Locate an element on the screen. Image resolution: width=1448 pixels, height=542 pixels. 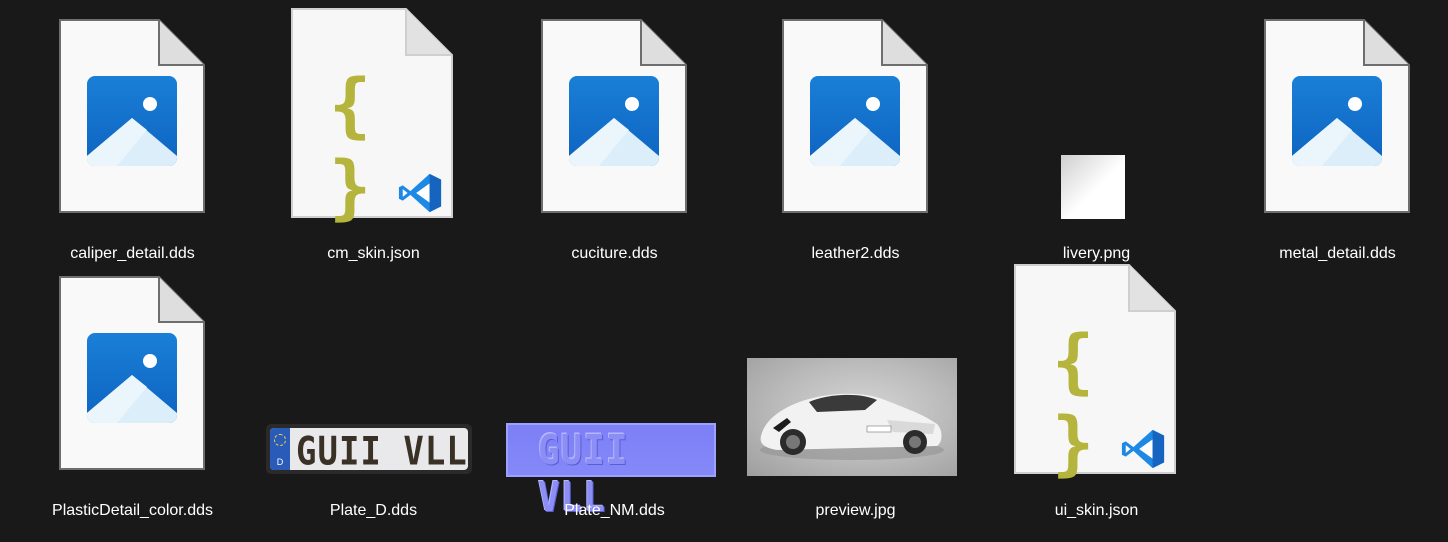
file-name: metal_detail.dds is located at coordinates (1337, 253).